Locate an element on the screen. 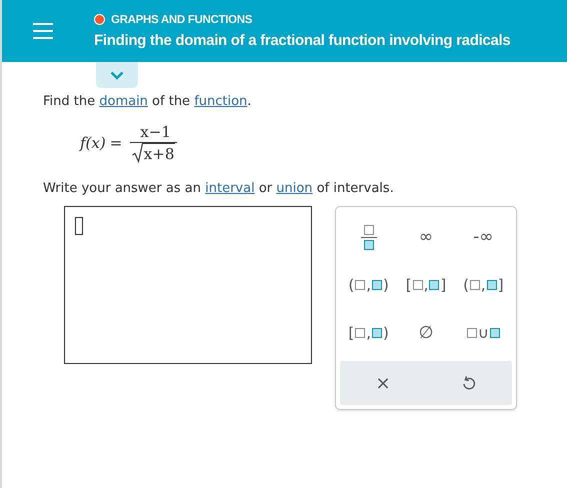 The image size is (567, 488). instruction-text: Find the domain of the function. is located at coordinates (147, 101).